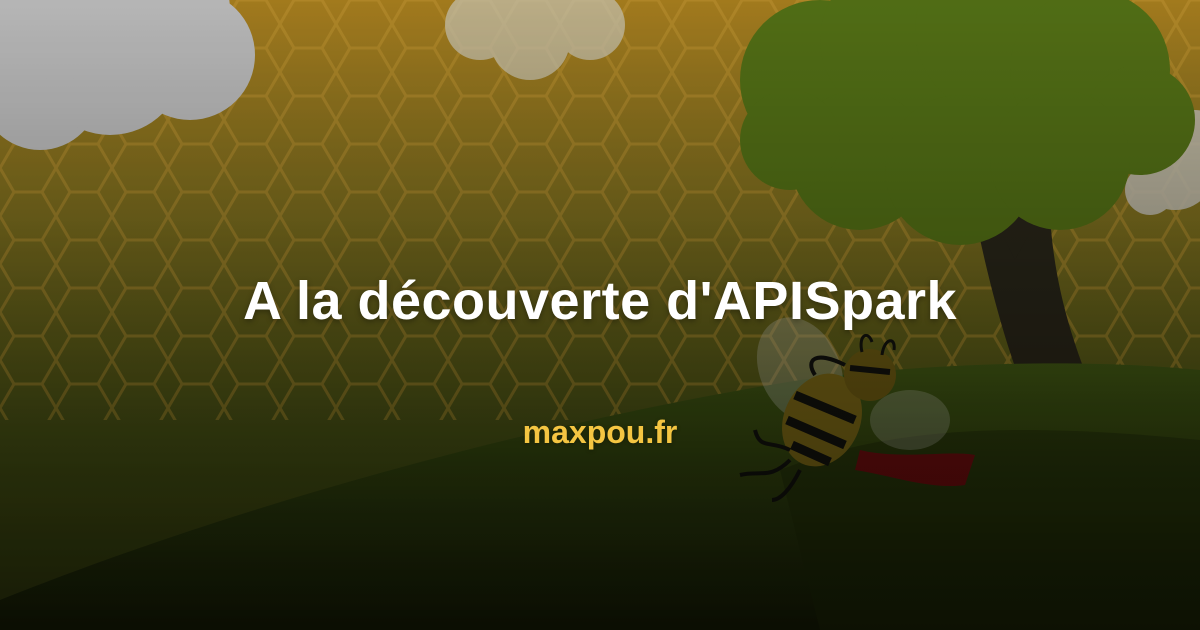  I want to click on site-name: maxpou.fr, so click(600, 432).